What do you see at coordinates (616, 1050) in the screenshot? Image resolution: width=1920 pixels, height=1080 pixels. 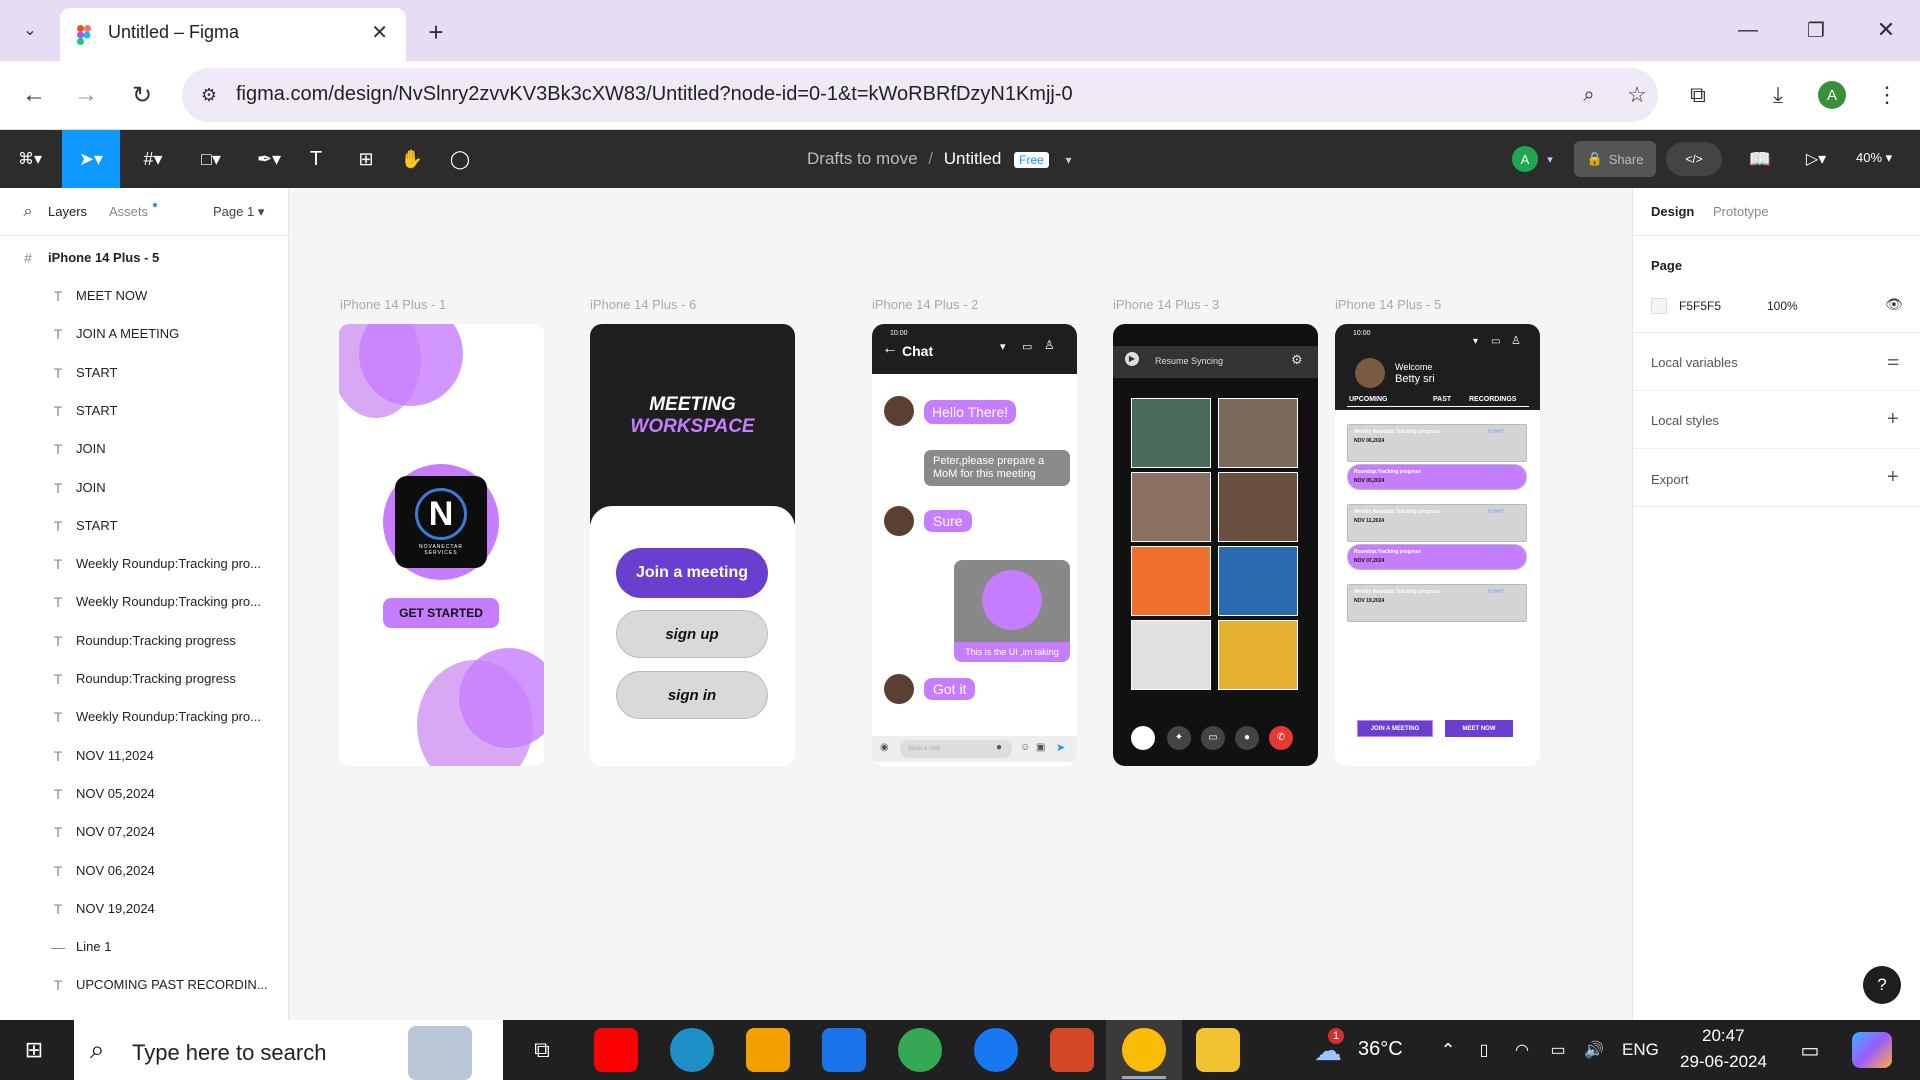 I see `youtube-icon` at bounding box center [616, 1050].